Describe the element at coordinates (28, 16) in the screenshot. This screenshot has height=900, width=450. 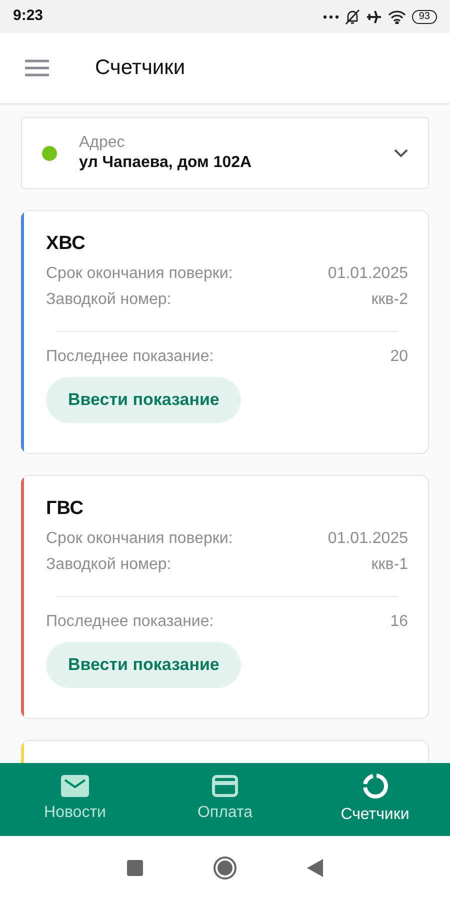
I see `status-time: 9:23` at that location.